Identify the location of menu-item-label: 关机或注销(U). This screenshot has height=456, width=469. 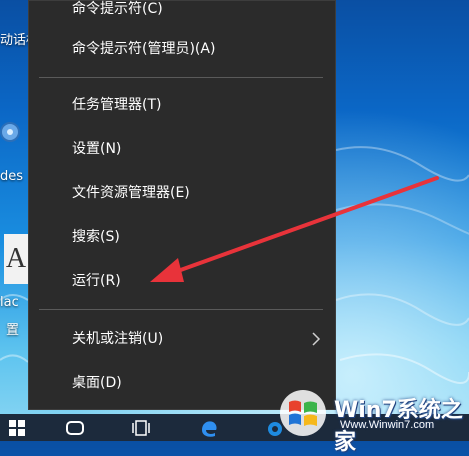
(118, 339).